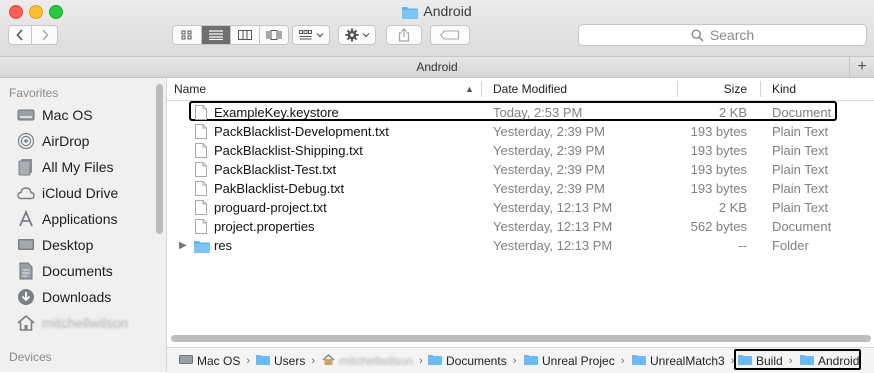  I want to click on path-item-build: Build ›, so click(768, 361).